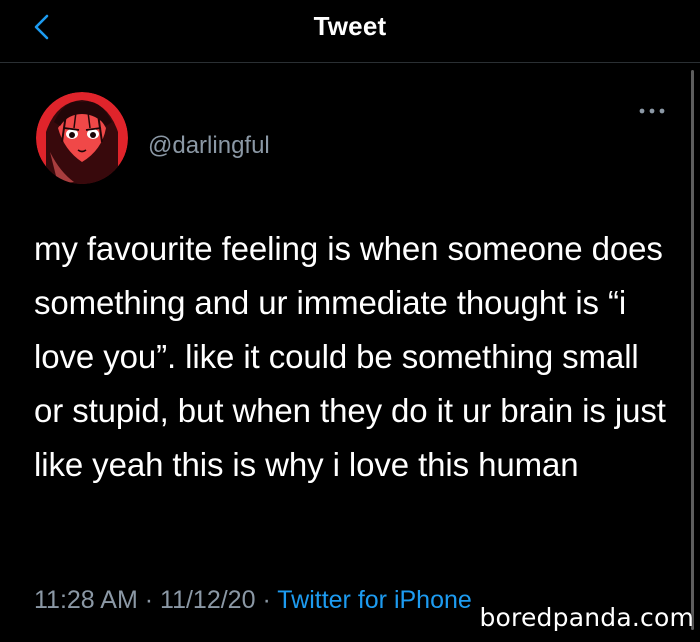 The image size is (700, 642). I want to click on avatar-image, so click(82, 138).